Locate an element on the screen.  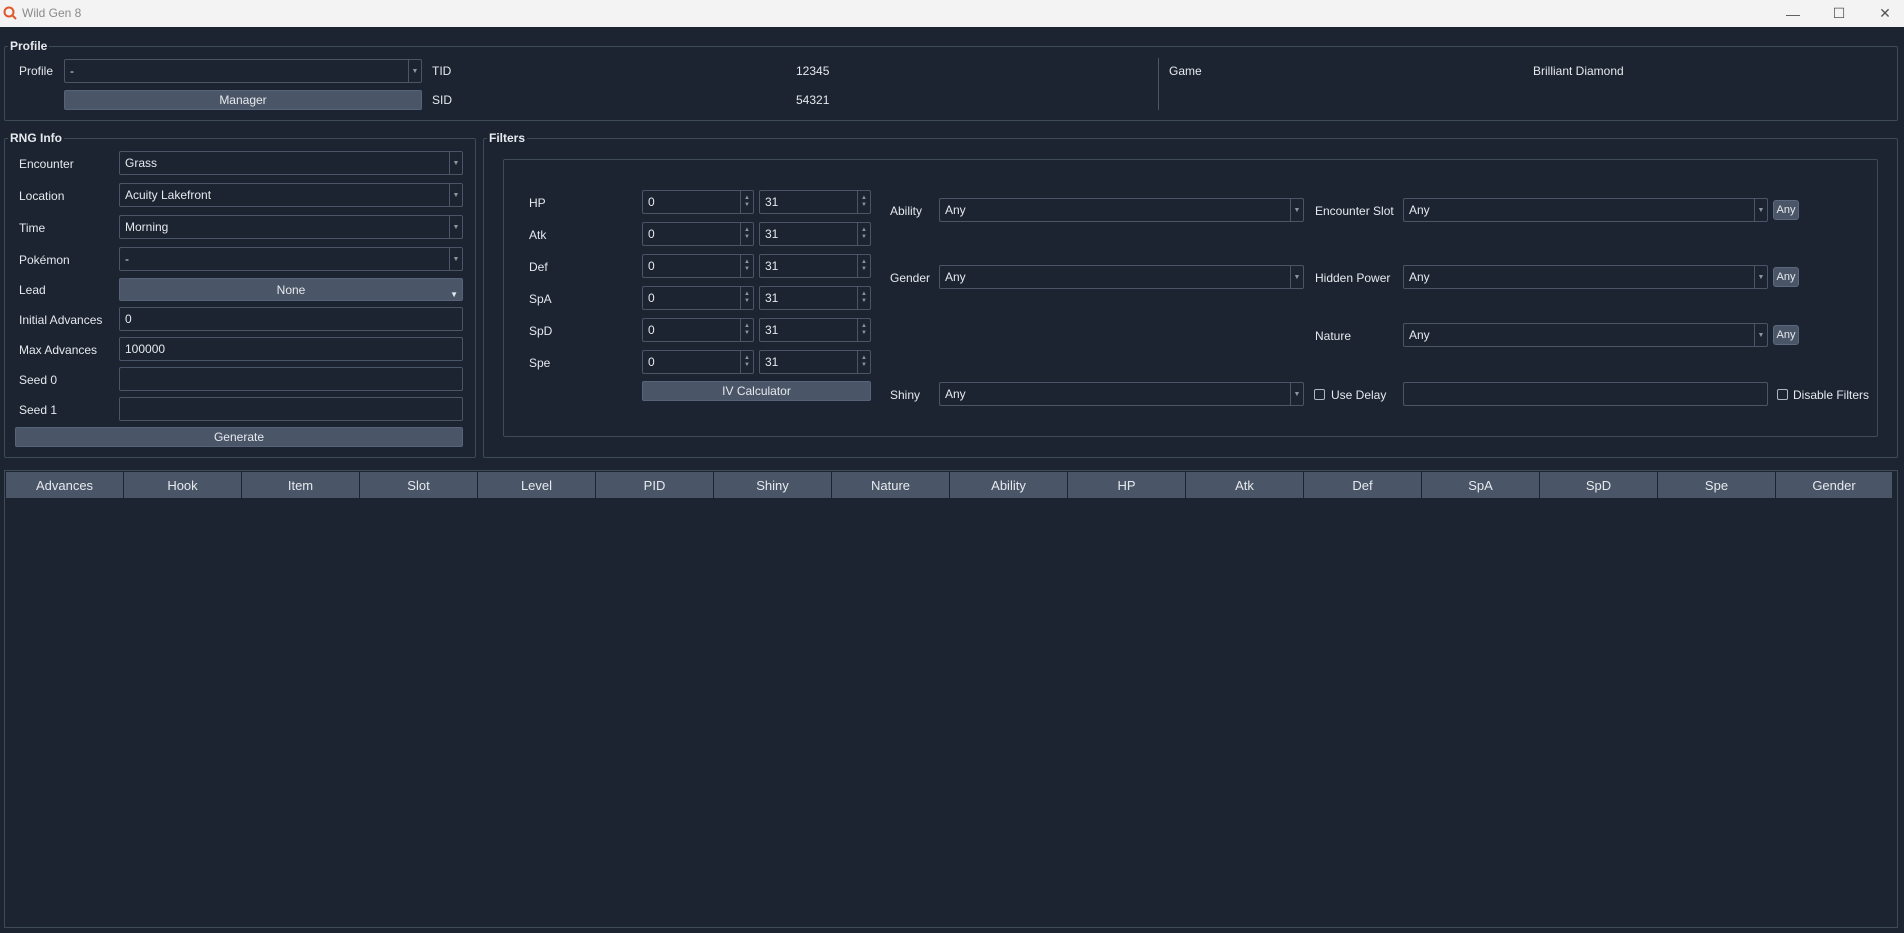
ability-select: Any ▼ is located at coordinates (1121, 210).